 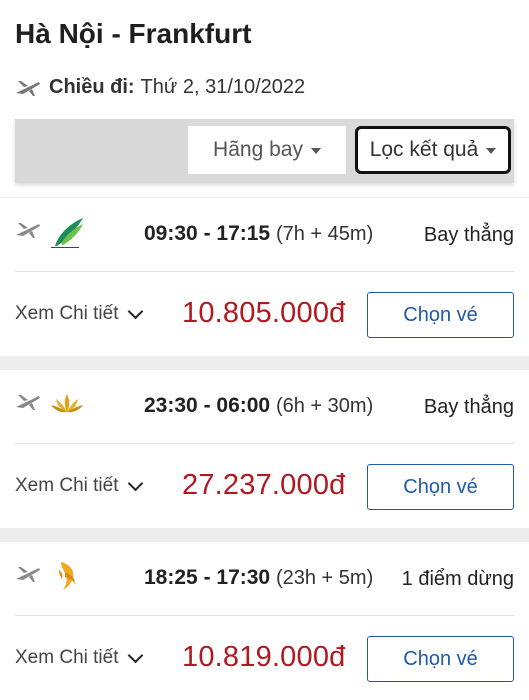 What do you see at coordinates (67, 403) in the screenshot?
I see `vietnam-airlines-logo` at bounding box center [67, 403].